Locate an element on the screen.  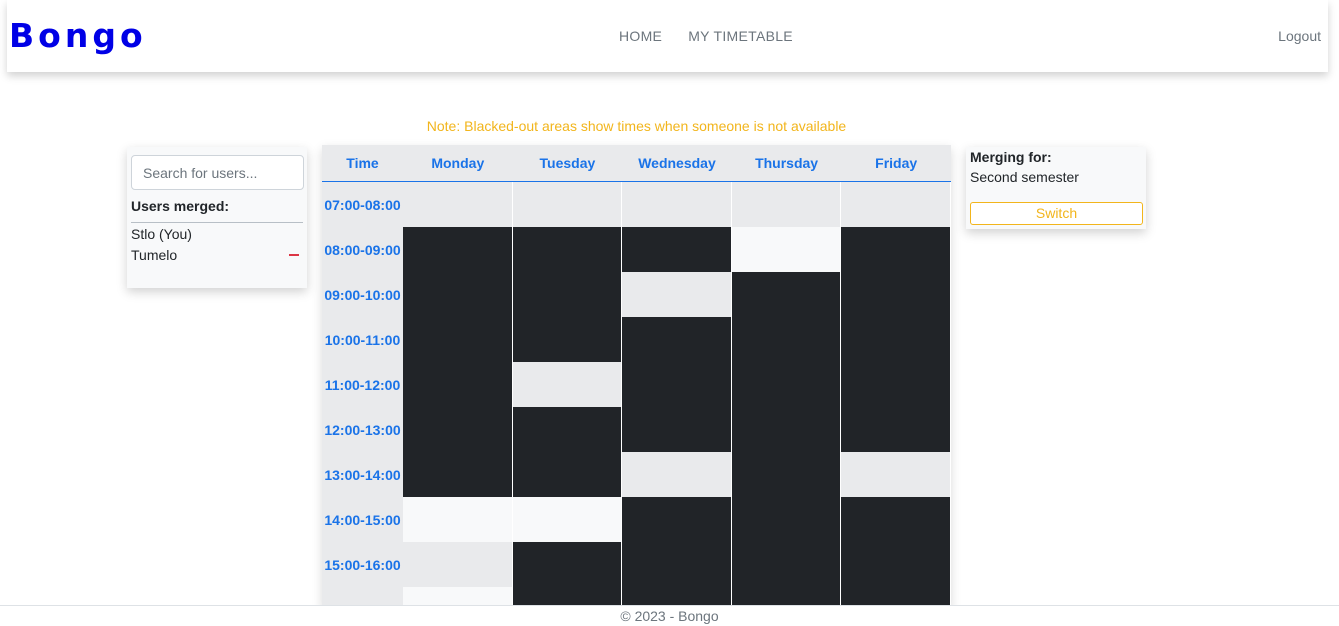
day-column-friday is located at coordinates (896, 394).